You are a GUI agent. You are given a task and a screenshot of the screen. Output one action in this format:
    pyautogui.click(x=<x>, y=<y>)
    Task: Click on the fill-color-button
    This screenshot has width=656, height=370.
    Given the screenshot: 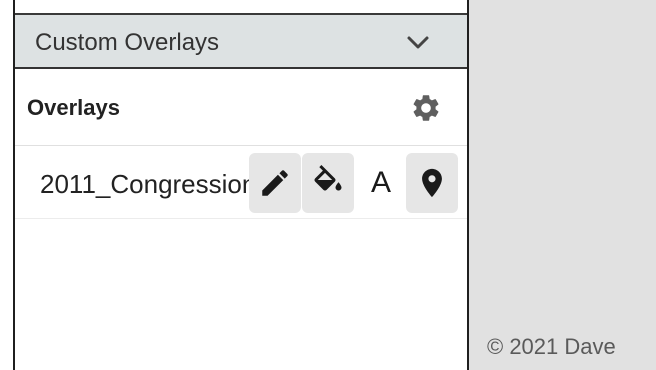 What is the action you would take?
    pyautogui.click(x=328, y=183)
    